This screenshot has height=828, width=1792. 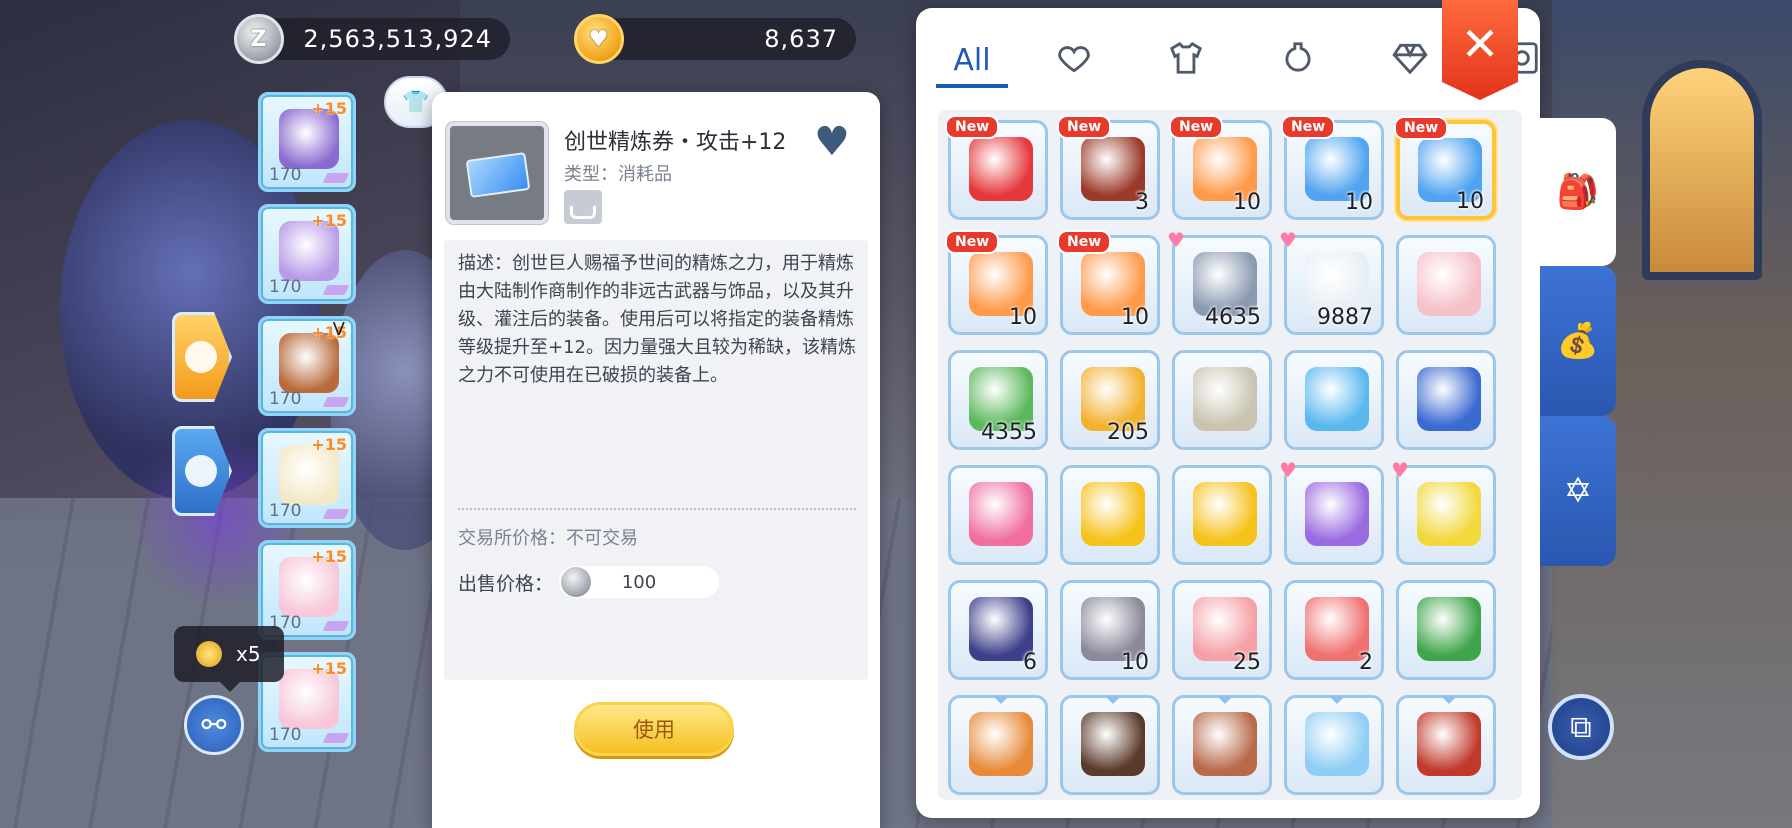 What do you see at coordinates (1128, 432) in the screenshot?
I see `item-count: 205` at bounding box center [1128, 432].